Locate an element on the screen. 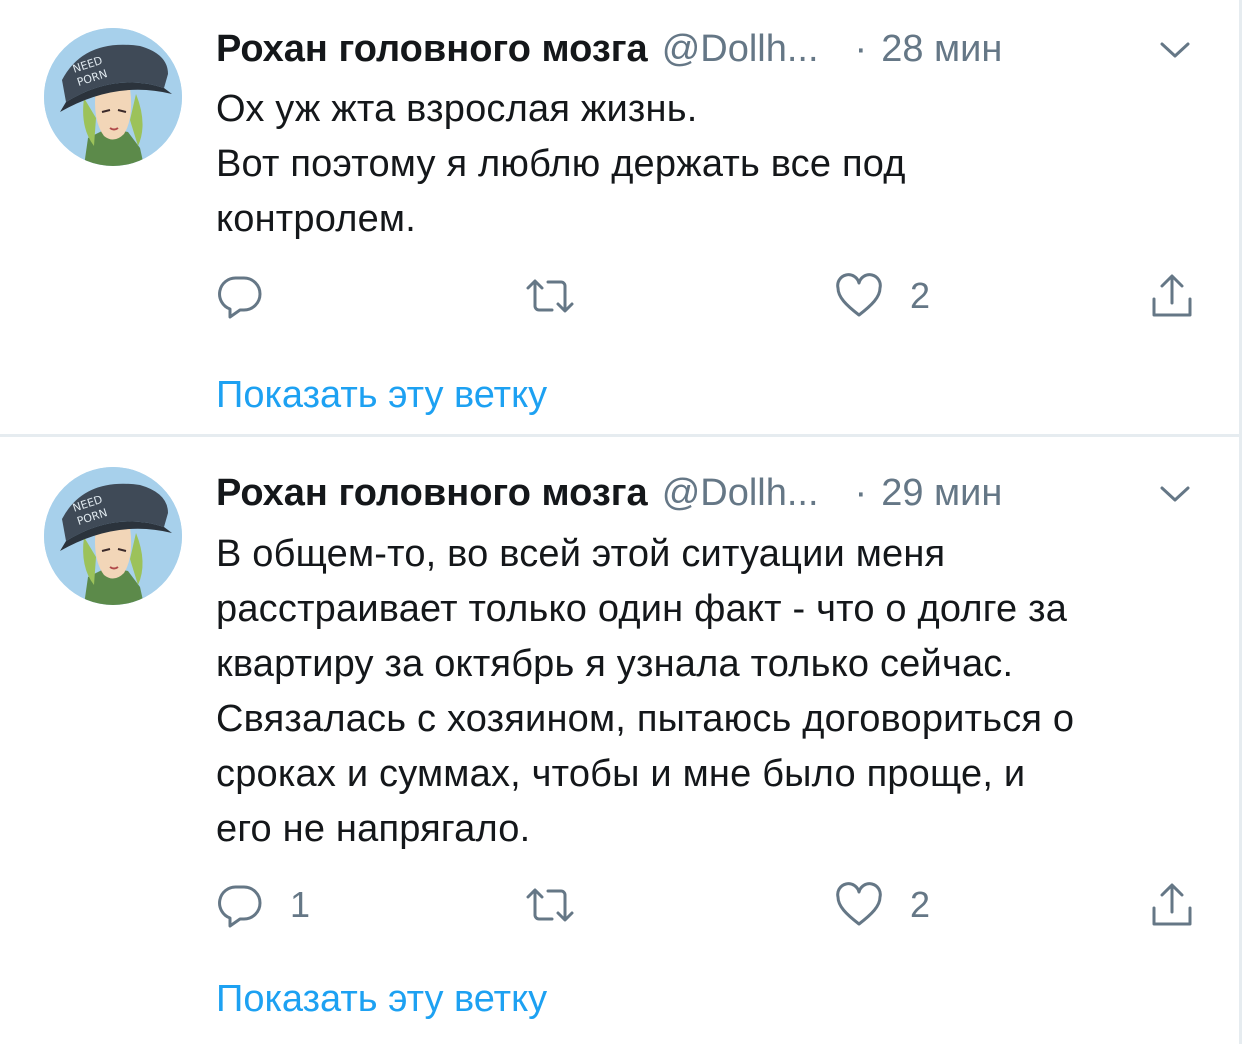 The width and height of the screenshot is (1242, 1044). timestamp: 29 мин is located at coordinates (941, 493).